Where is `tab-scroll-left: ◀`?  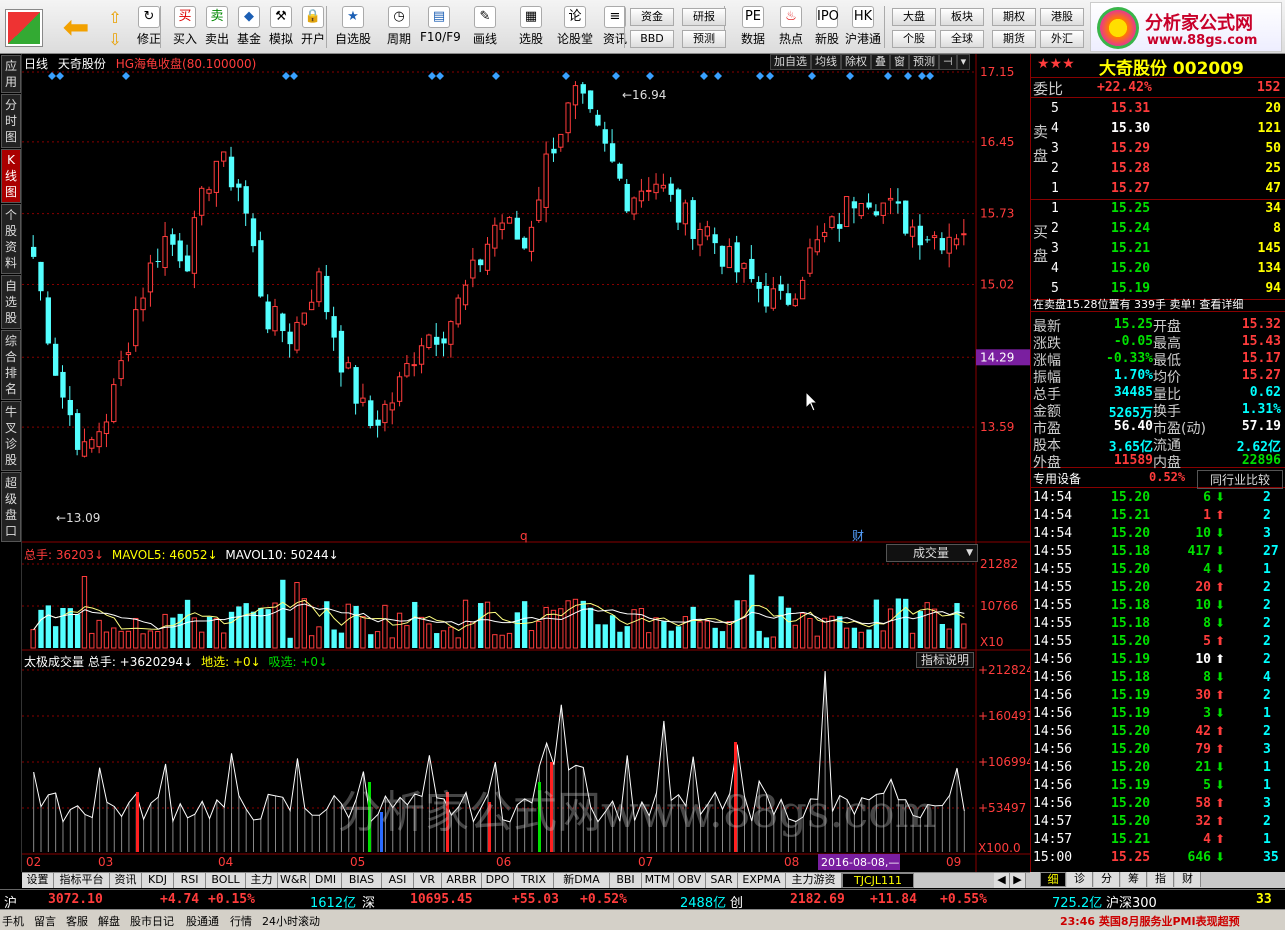 tab-scroll-left: ◀ is located at coordinates (1002, 880).